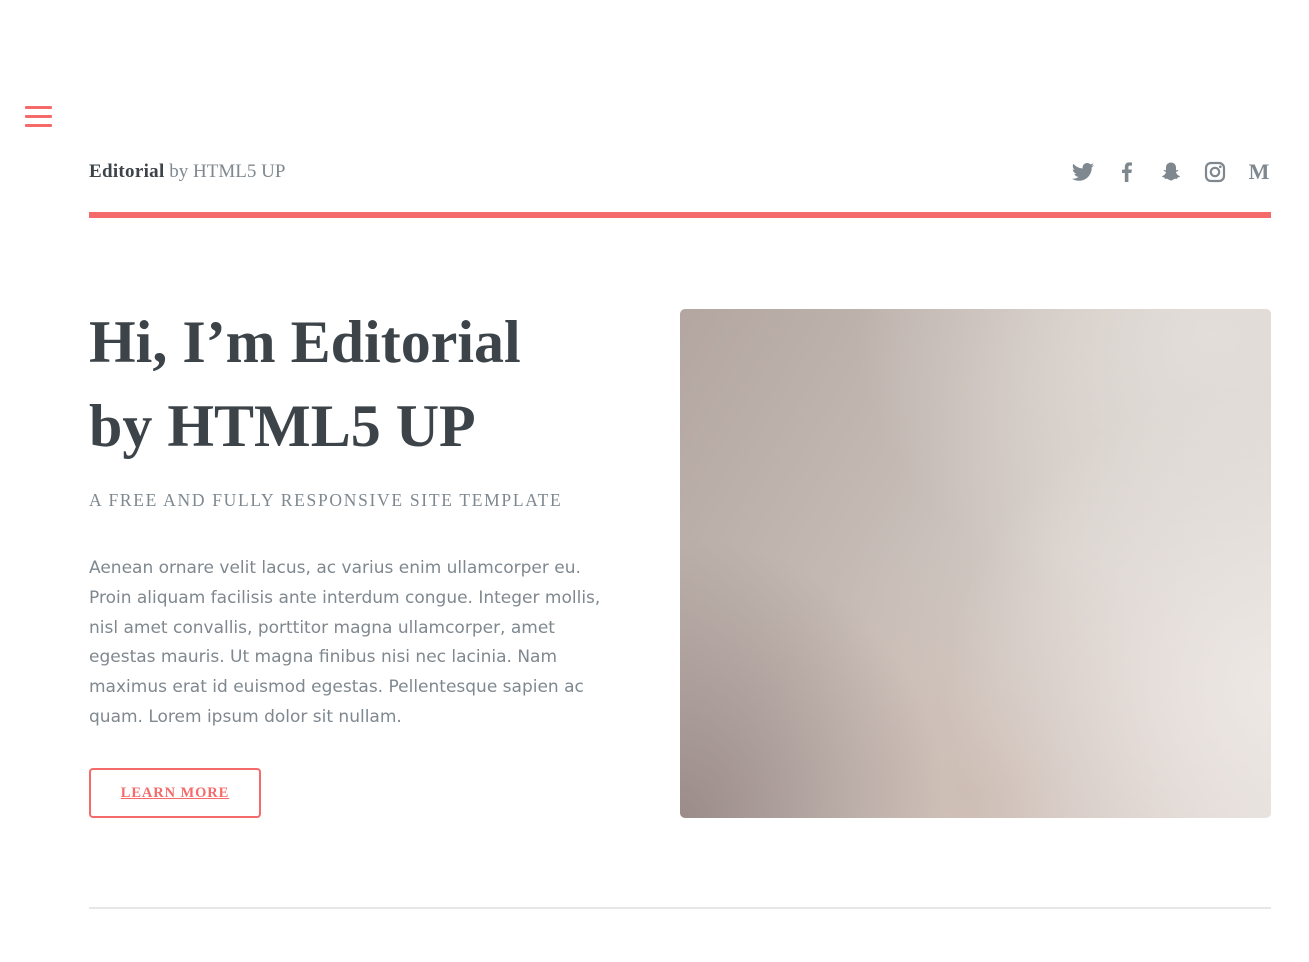  What do you see at coordinates (225, 171) in the screenshot?
I see `logo-byline: by HTML5 UP` at bounding box center [225, 171].